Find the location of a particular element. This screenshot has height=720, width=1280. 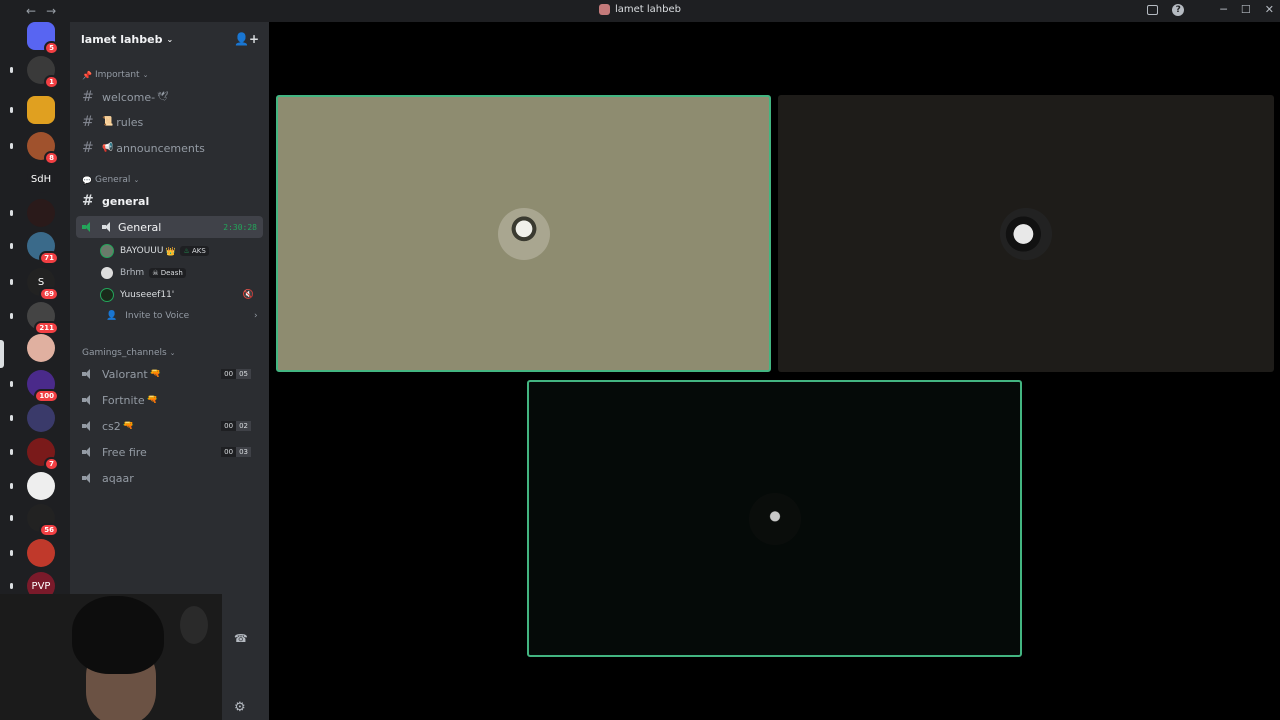

channel-valorant: Valorant 🔫 00 05 is located at coordinates (169, 374).